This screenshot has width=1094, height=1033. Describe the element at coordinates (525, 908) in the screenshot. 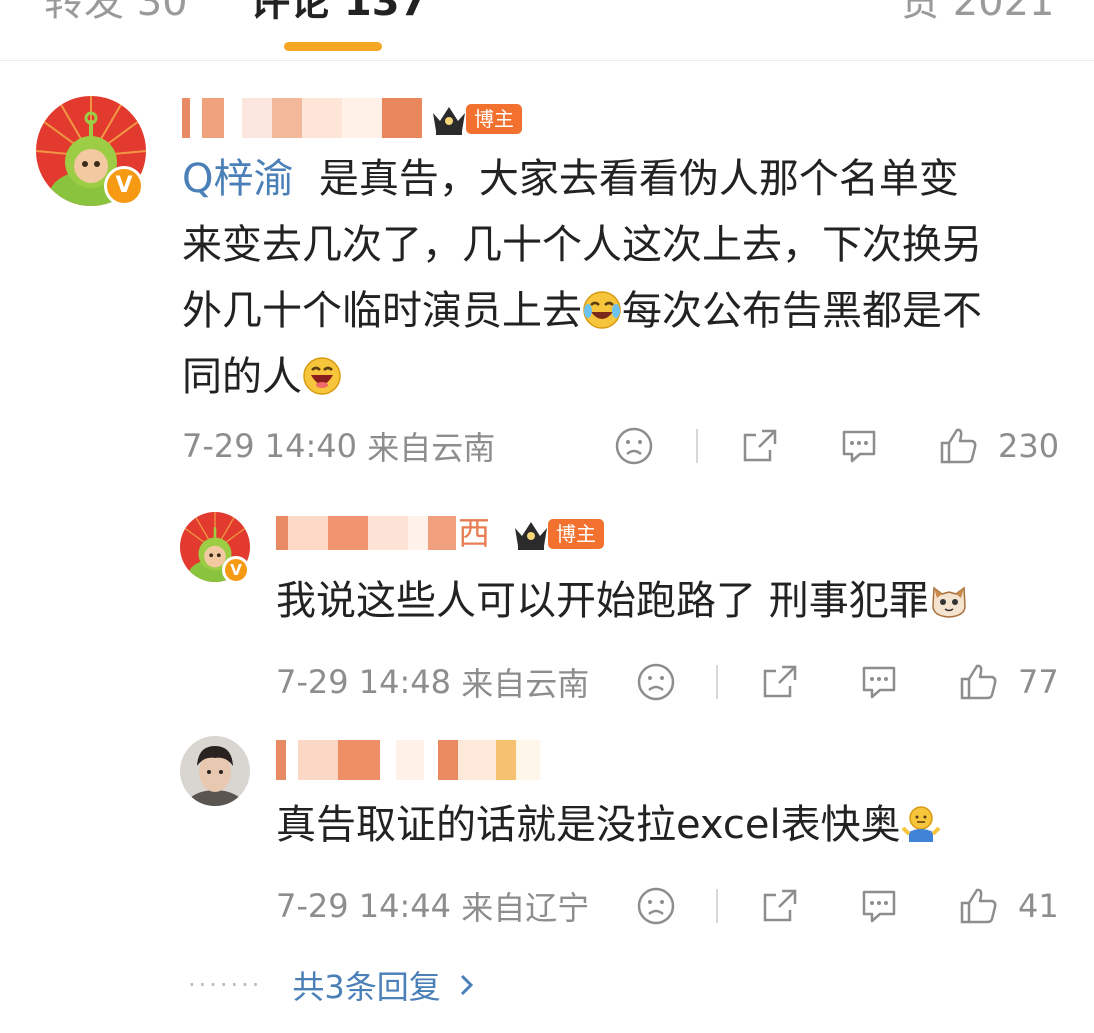

I see `location: 来自辽宁` at that location.